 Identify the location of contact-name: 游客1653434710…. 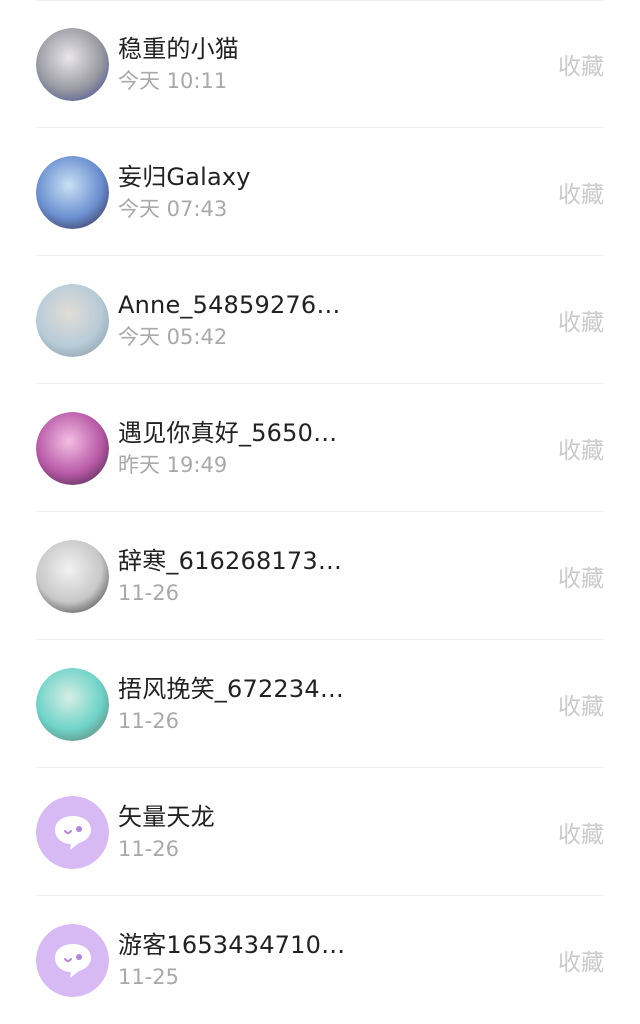
(232, 945).